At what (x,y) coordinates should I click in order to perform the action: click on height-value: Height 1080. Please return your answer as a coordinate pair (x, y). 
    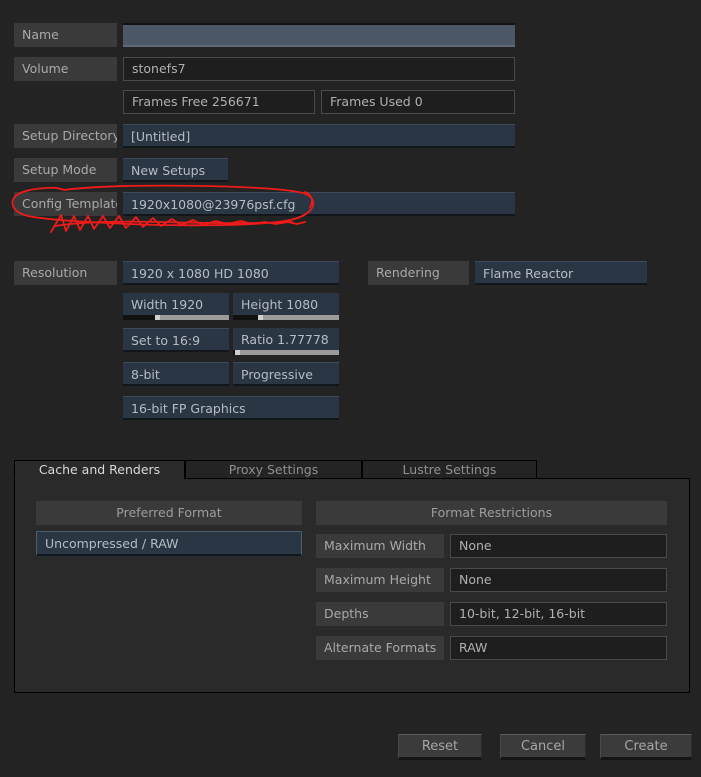
    Looking at the image, I should click on (286, 305).